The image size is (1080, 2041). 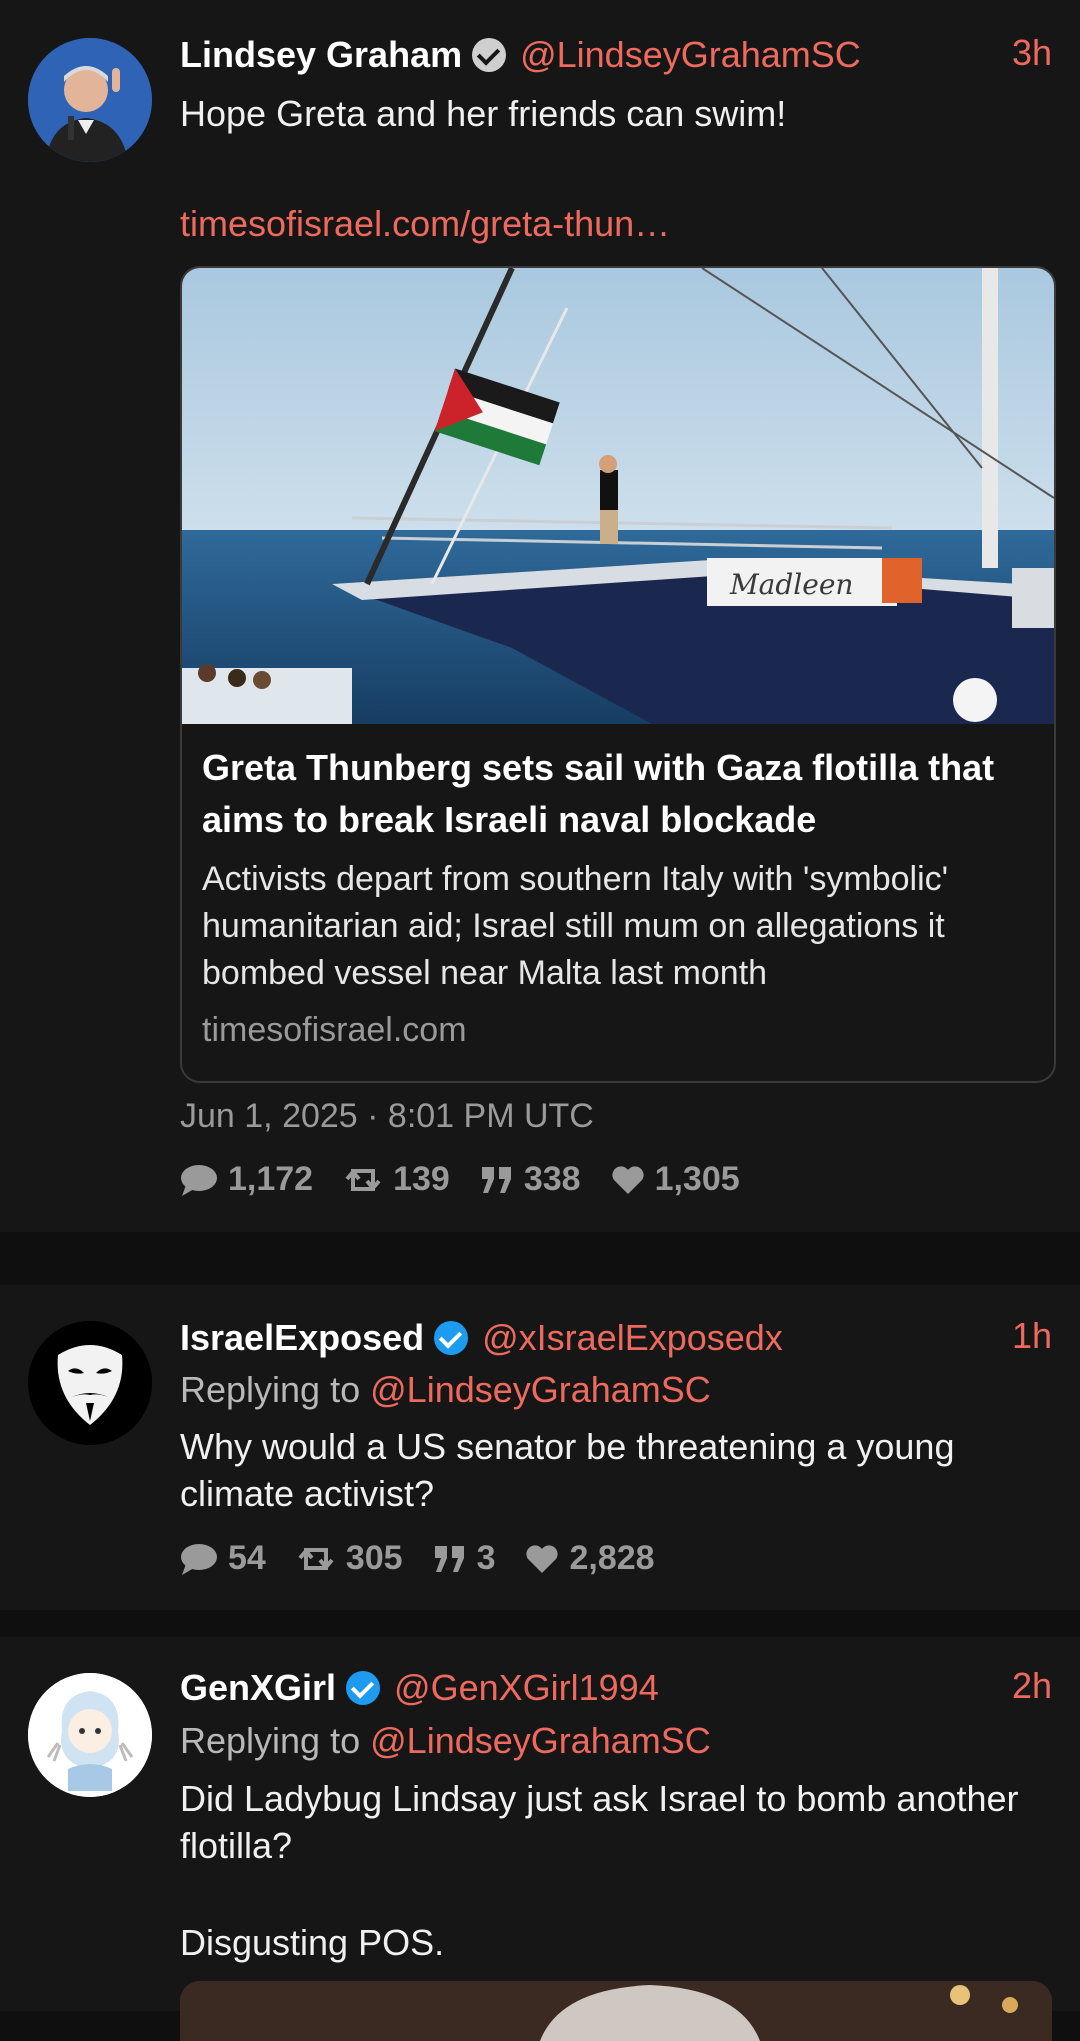 I want to click on retweet-stat: 305, so click(x=349, y=1558).